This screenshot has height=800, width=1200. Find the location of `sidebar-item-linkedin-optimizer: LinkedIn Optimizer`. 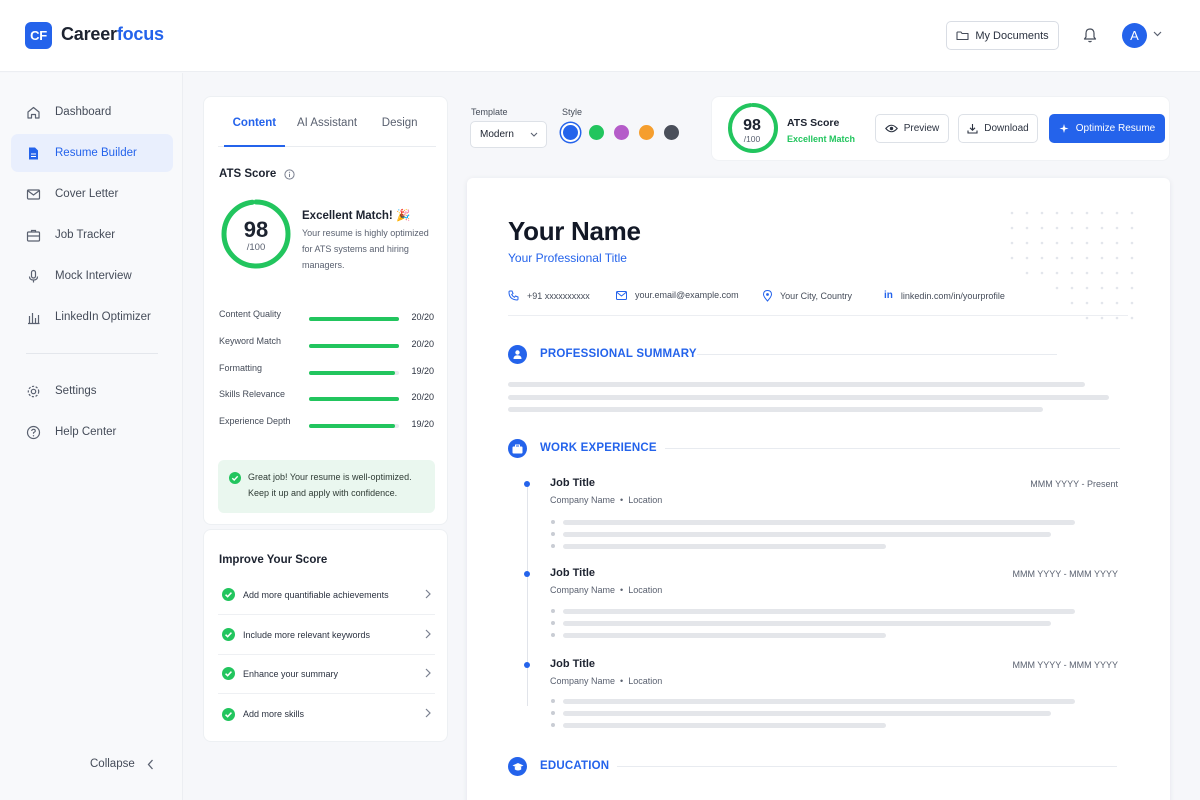

sidebar-item-linkedin-optimizer: LinkedIn Optimizer is located at coordinates (92, 317).